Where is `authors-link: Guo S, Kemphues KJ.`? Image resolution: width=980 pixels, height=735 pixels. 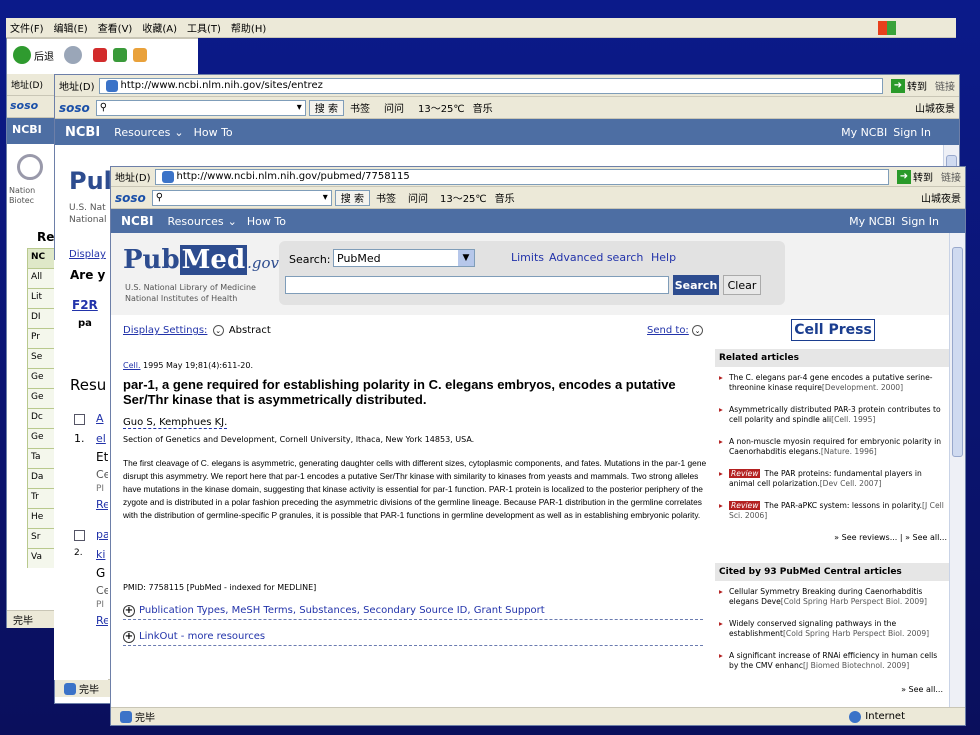 authors-link: Guo S, Kemphues KJ. is located at coordinates (175, 423).